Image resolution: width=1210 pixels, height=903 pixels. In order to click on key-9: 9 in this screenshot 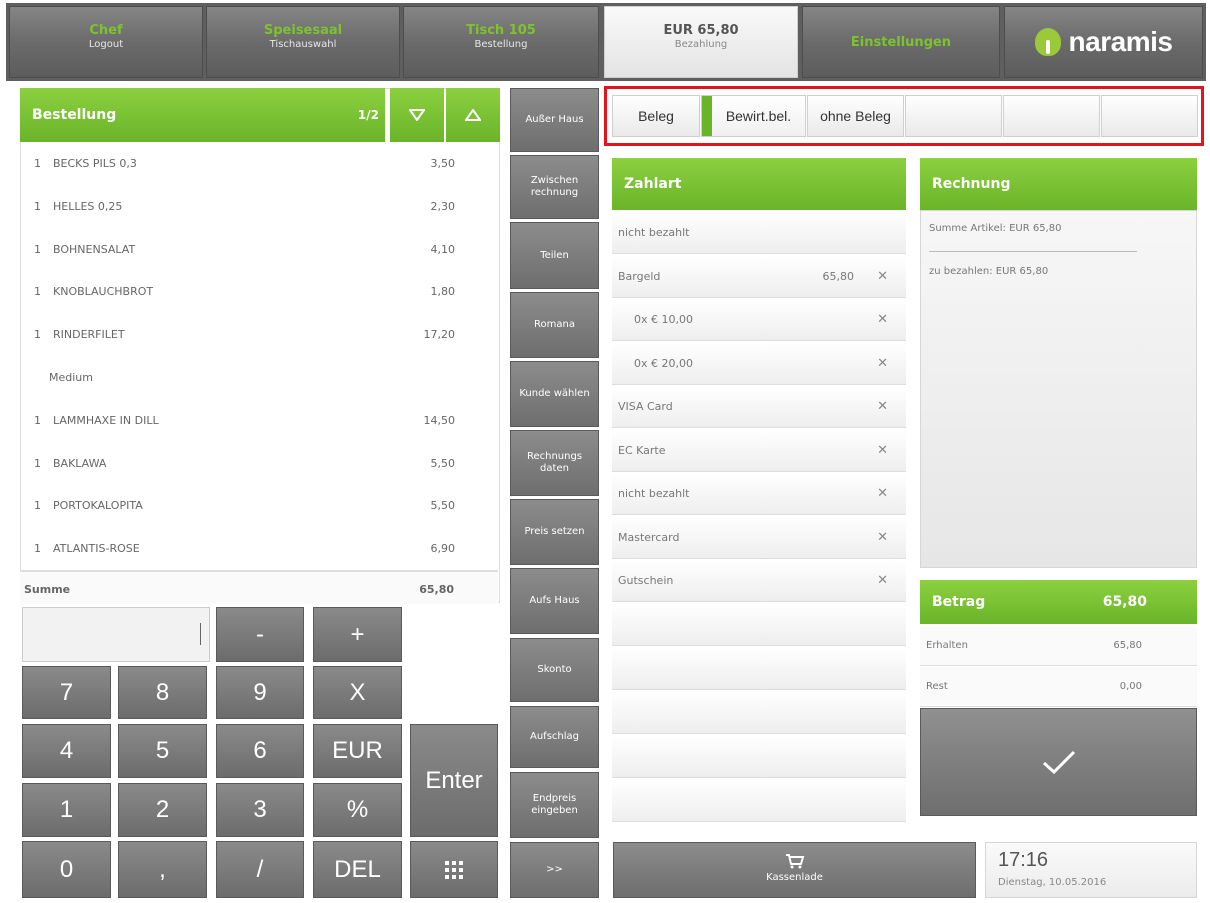, I will do `click(260, 692)`.